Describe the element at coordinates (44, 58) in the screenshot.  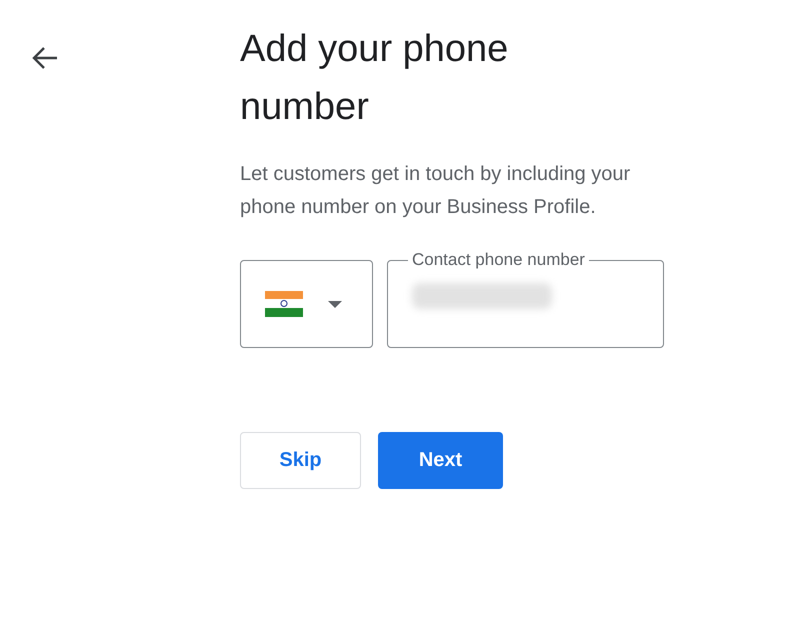
I see `back-arrow-icon` at that location.